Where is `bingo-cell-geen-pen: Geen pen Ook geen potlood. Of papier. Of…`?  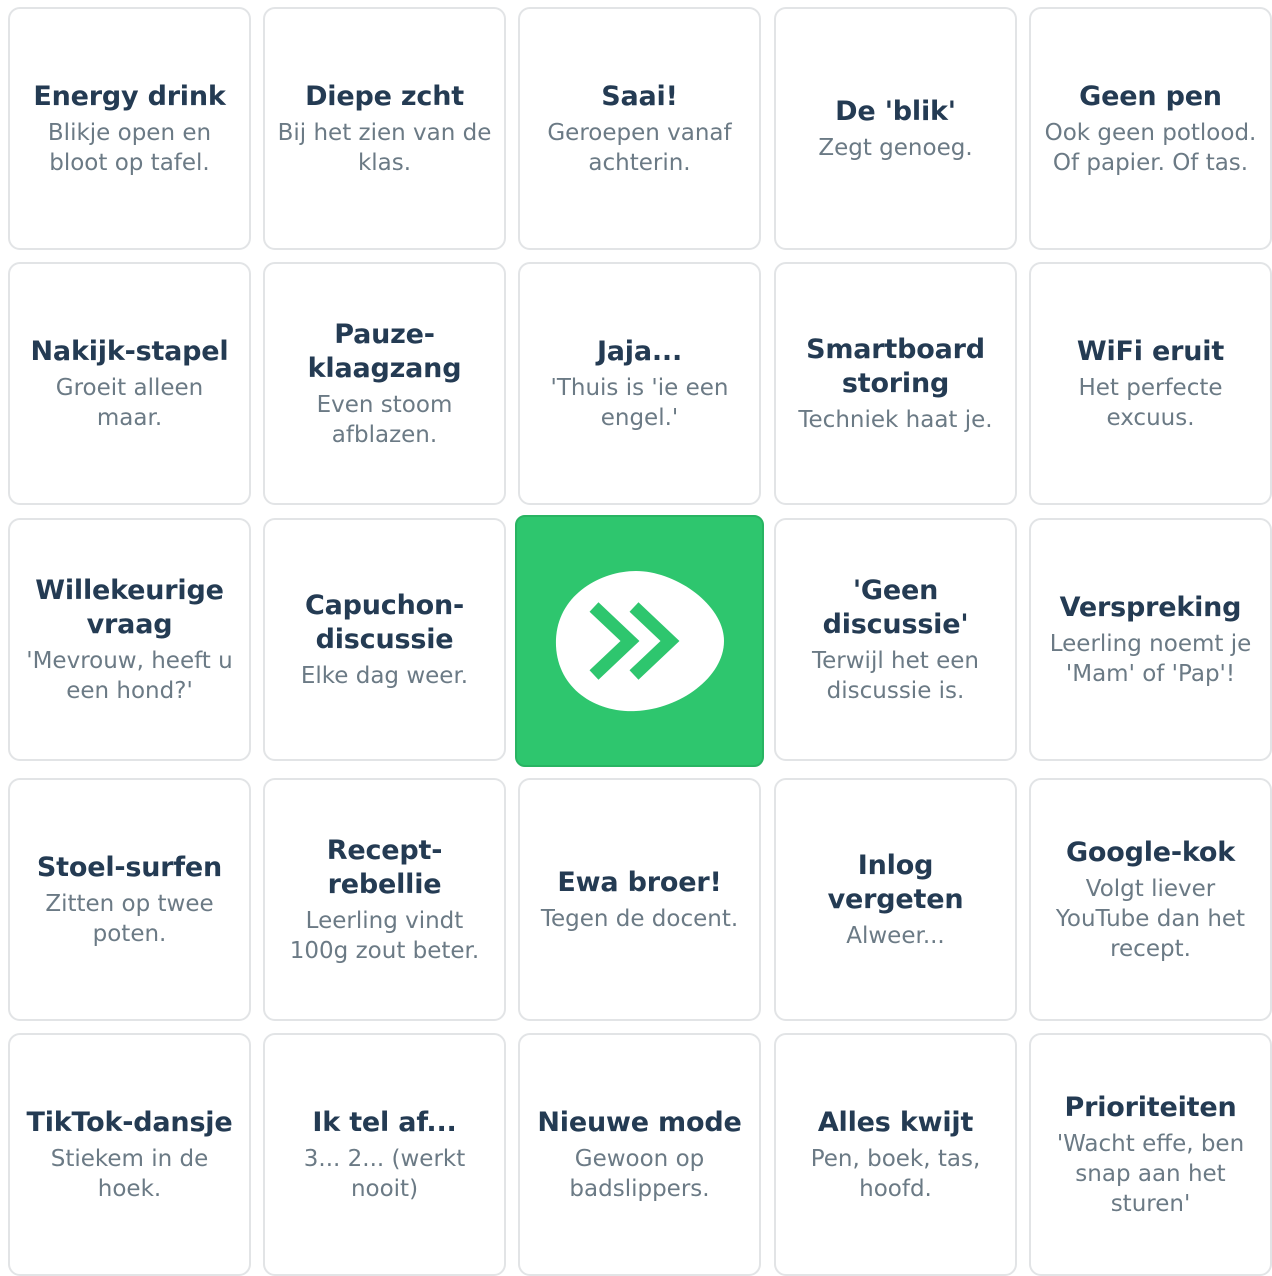 bingo-cell-geen-pen: Geen pen Ook geen potlood. Of papier. Of… is located at coordinates (1150, 128).